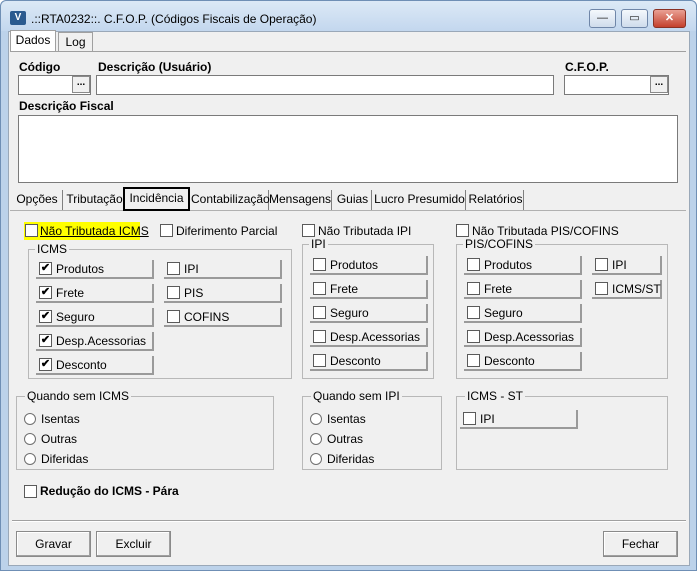 This screenshot has height=571, width=697. What do you see at coordinates (75, 42) in the screenshot?
I see `tab-log: Log` at bounding box center [75, 42].